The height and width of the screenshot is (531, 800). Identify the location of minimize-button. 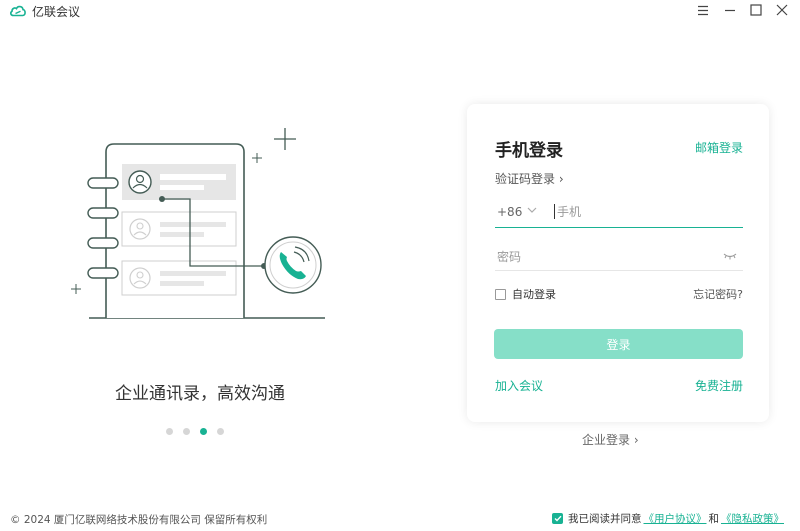
(730, 10).